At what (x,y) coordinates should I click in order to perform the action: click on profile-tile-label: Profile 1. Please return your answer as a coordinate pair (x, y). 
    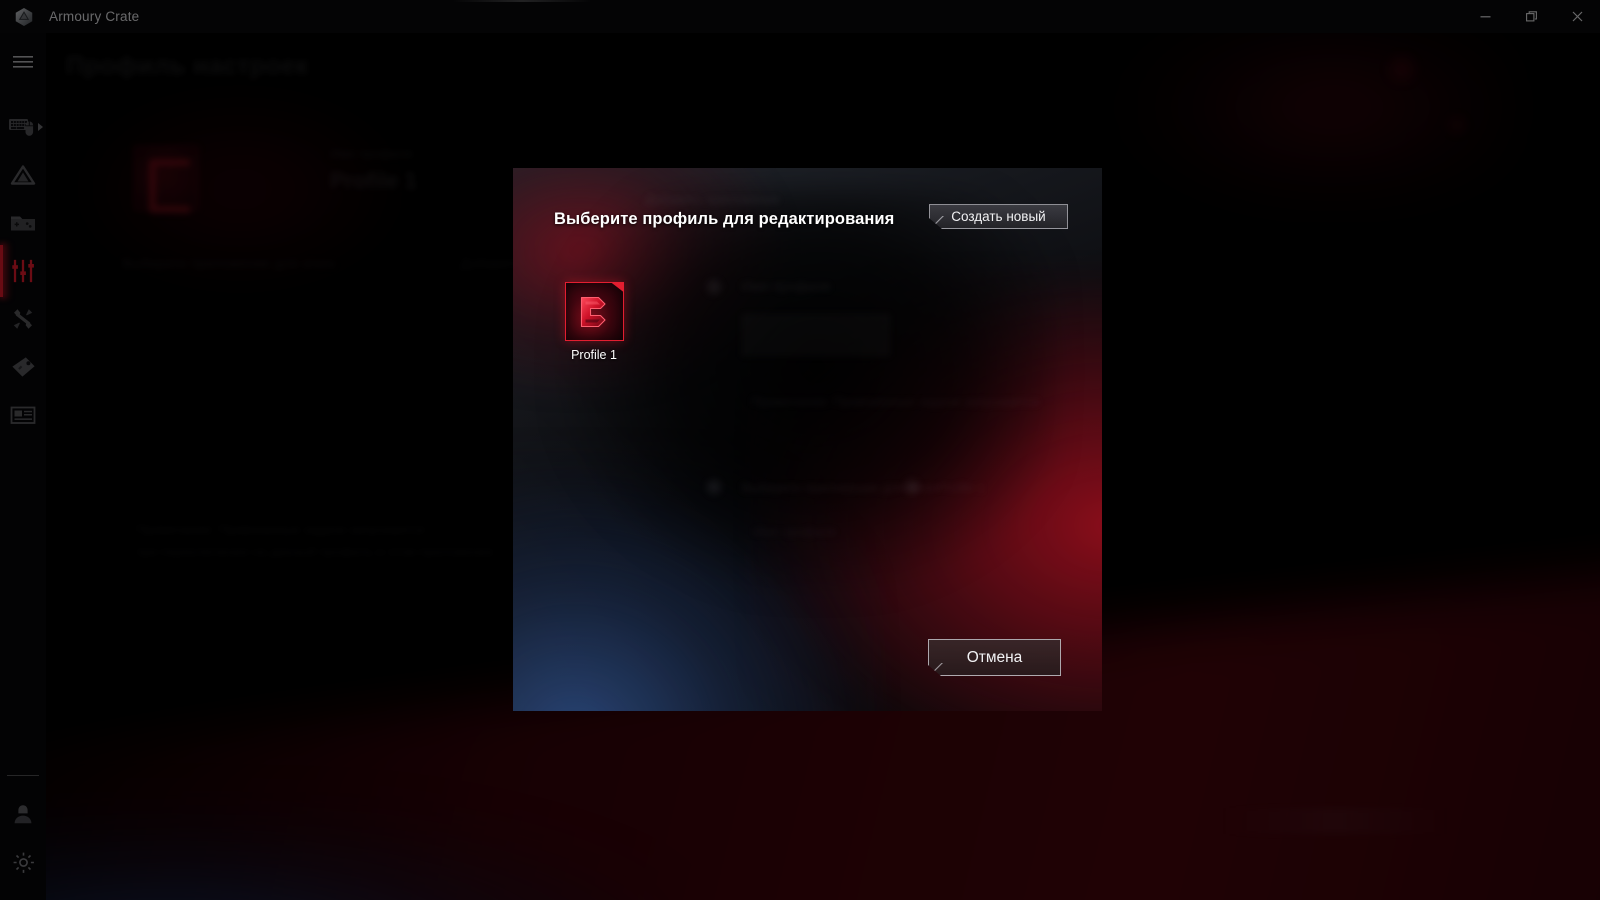
    Looking at the image, I should click on (594, 355).